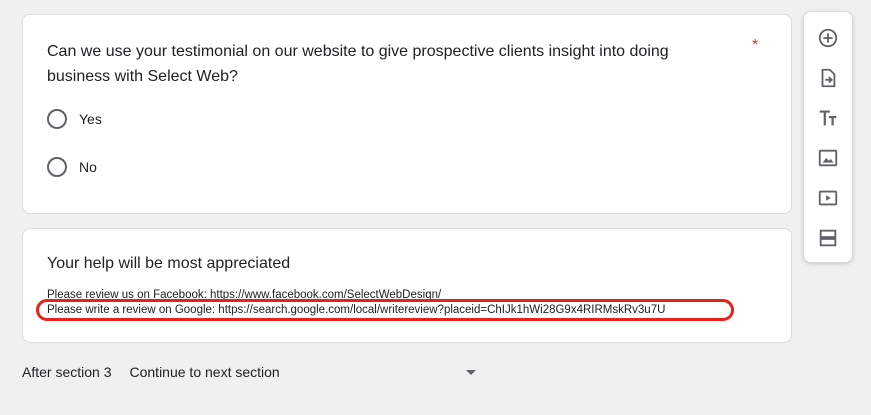 The width and height of the screenshot is (871, 415). What do you see at coordinates (303, 372) in the screenshot?
I see `after-section-dropdown: Continue to next section` at bounding box center [303, 372].